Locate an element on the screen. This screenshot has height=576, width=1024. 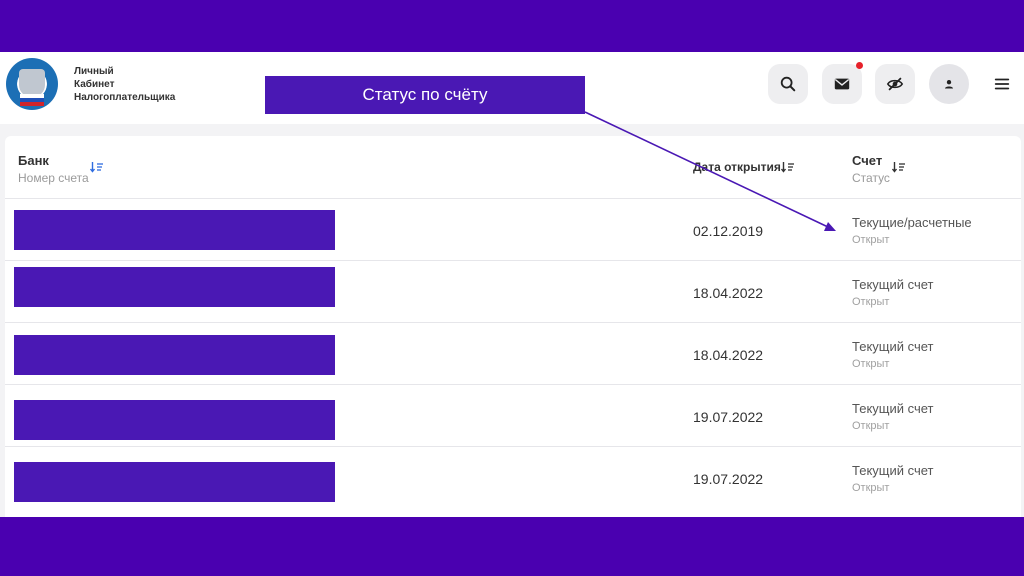
sort-date-icon is located at coordinates (788, 167).